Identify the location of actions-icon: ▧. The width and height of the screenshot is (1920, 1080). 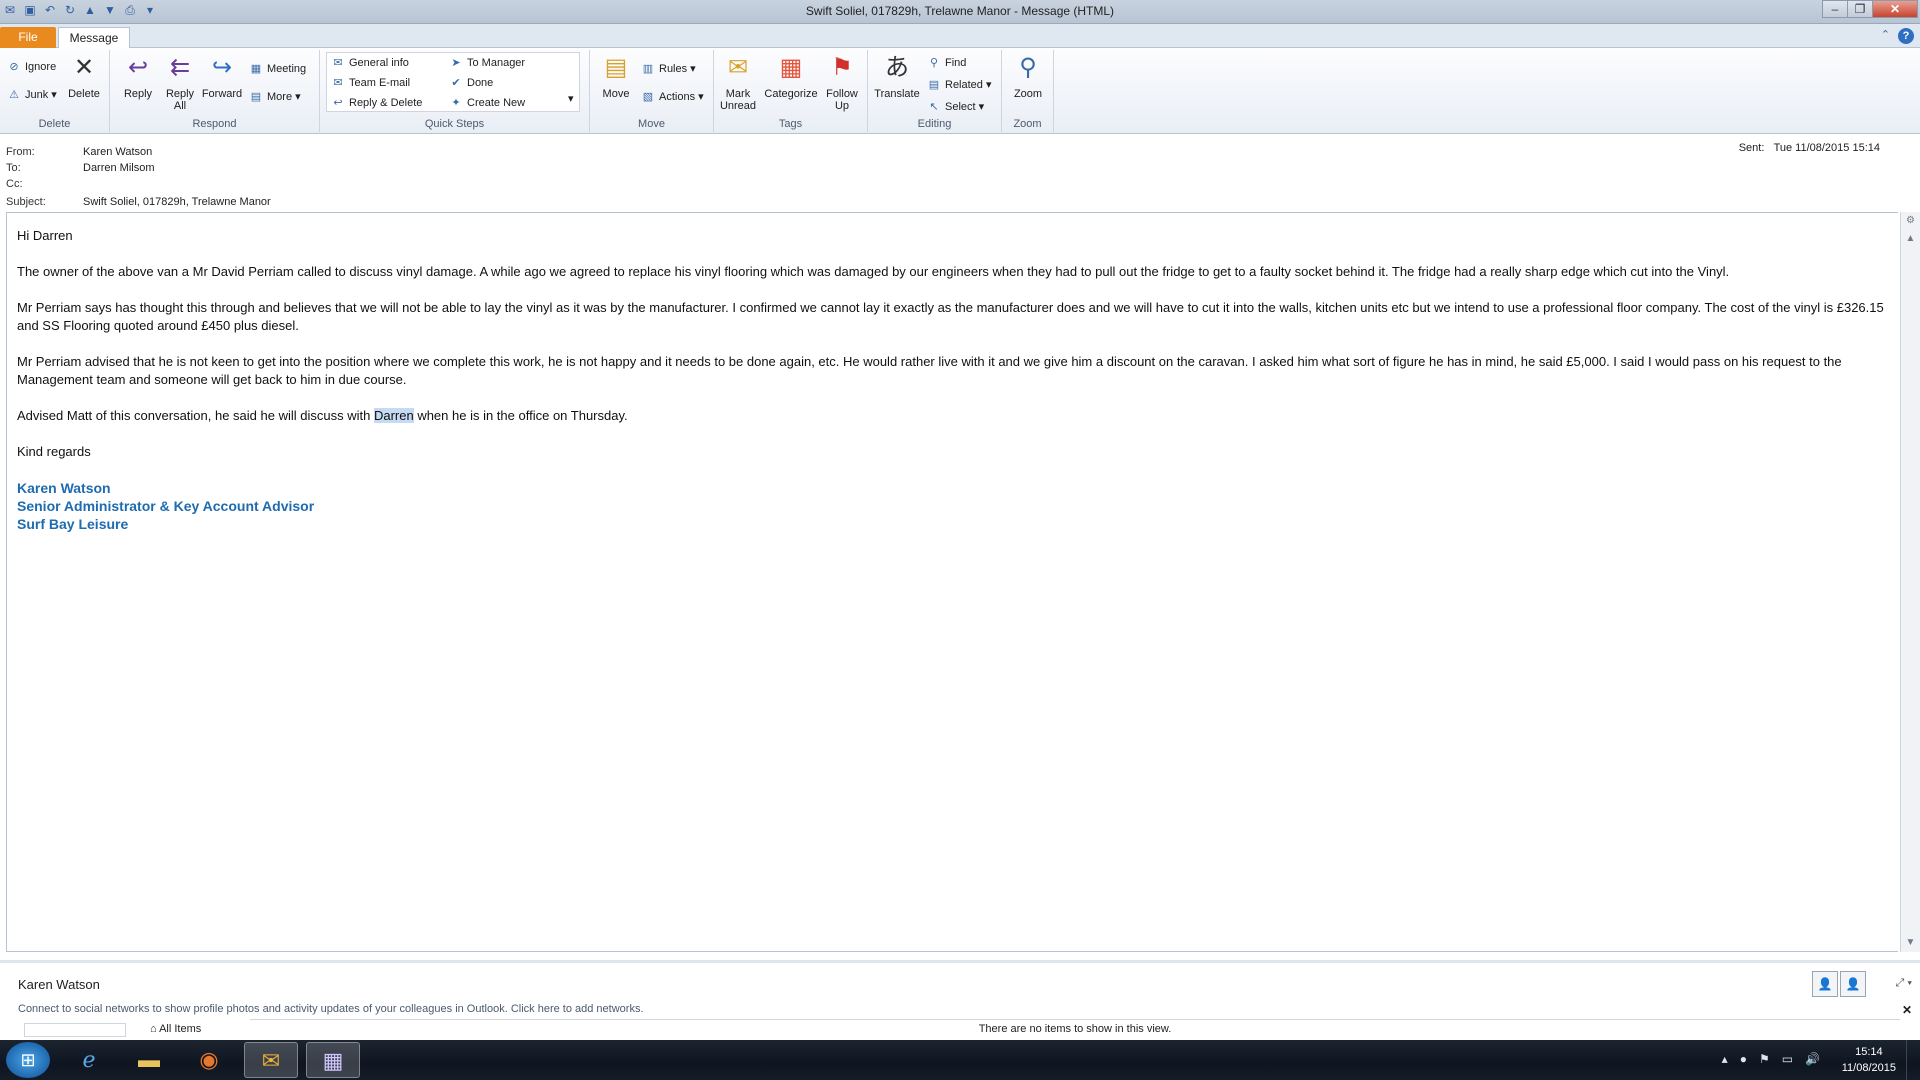
(648, 97).